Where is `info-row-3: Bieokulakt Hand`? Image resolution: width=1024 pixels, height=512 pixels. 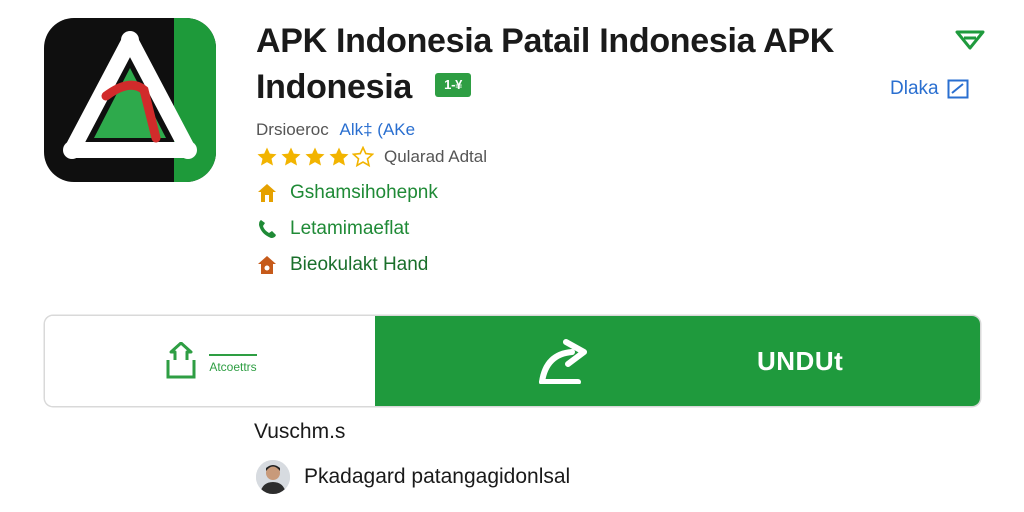
info-row-3: Bieokulakt Hand is located at coordinates (342, 265).